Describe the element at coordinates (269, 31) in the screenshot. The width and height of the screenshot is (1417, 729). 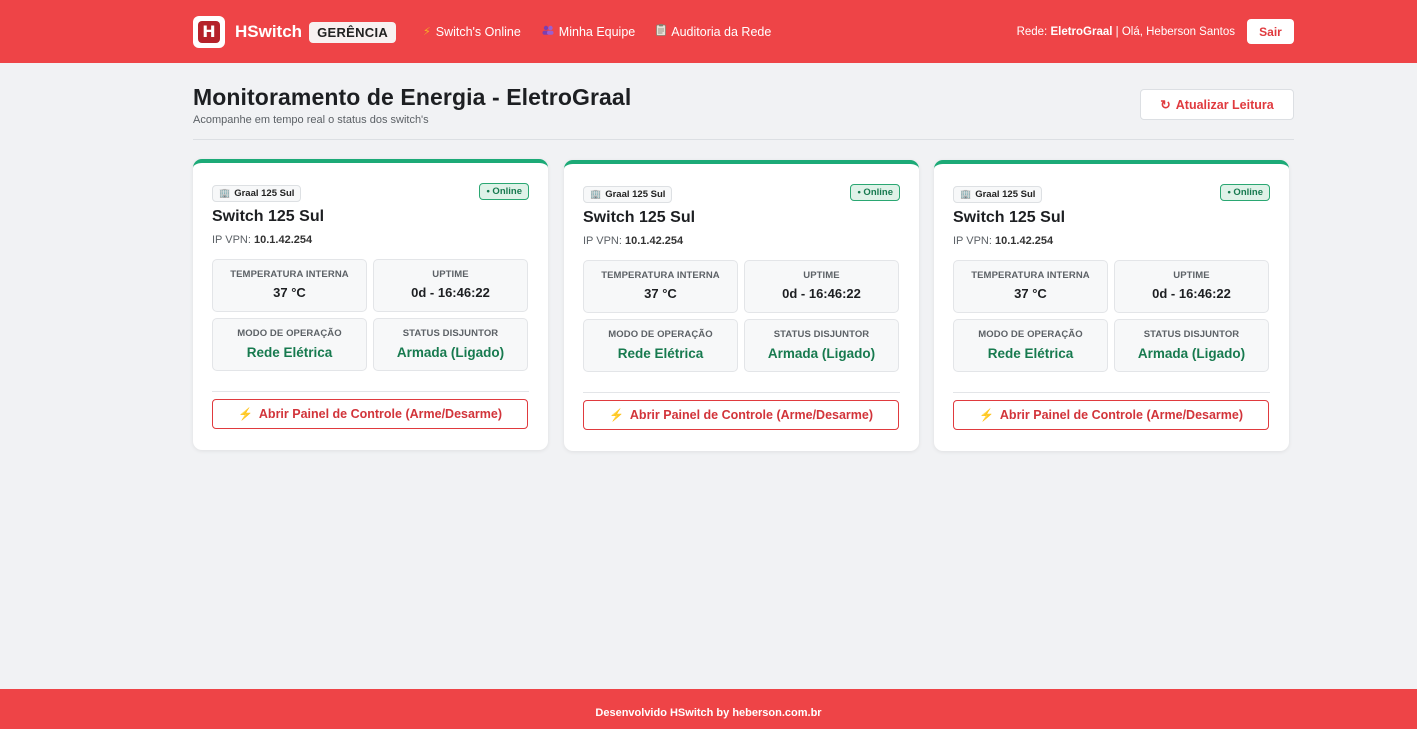
I see `brand-name: HSwitch` at that location.